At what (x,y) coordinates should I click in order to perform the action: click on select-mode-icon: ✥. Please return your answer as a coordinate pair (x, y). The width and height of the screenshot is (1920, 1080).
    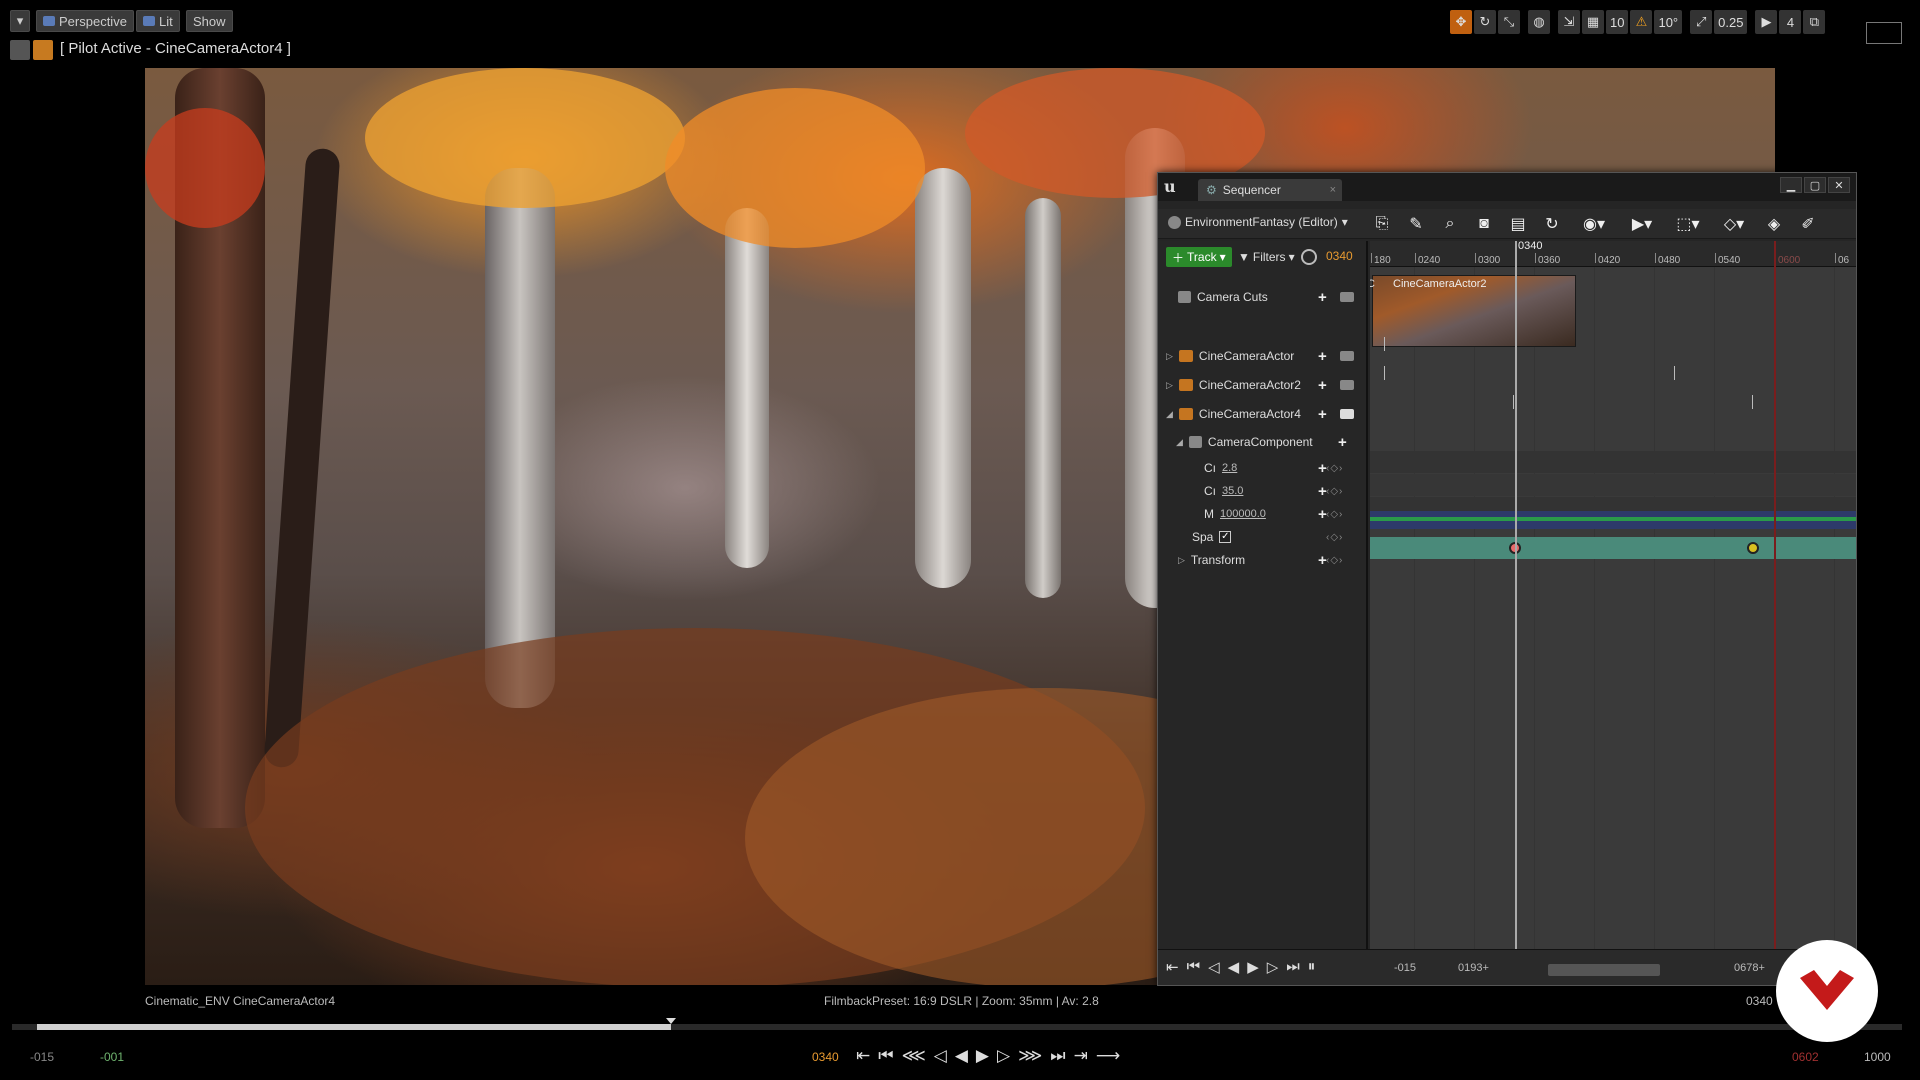
    Looking at the image, I should click on (1461, 22).